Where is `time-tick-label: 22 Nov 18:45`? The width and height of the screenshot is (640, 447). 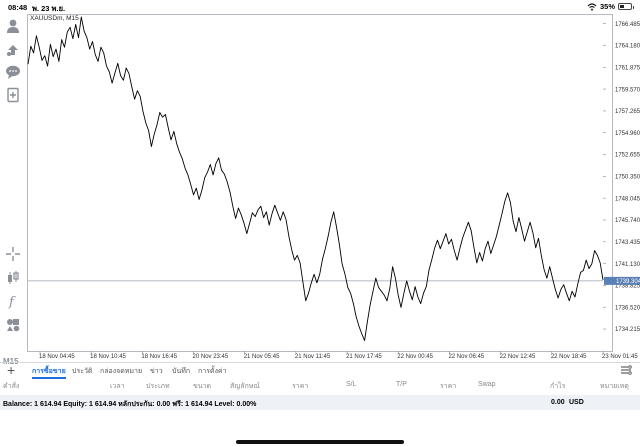
time-tick-label: 22 Nov 18:45 is located at coordinates (569, 357).